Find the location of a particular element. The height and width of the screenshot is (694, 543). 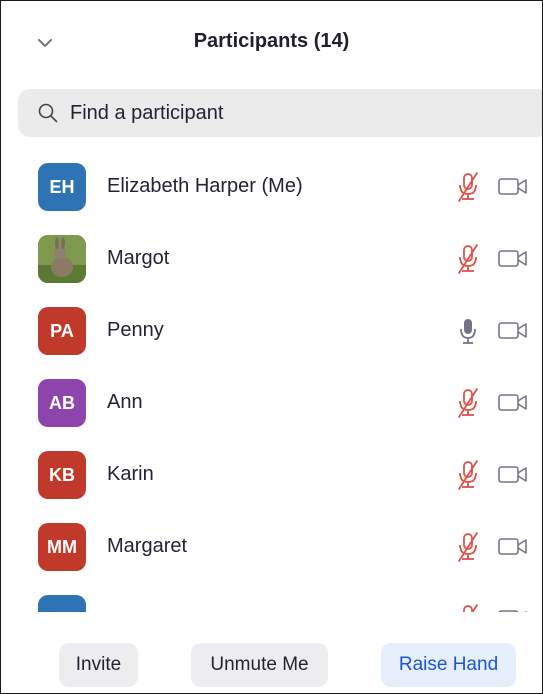

avatar-initials: KB is located at coordinates (62, 474).